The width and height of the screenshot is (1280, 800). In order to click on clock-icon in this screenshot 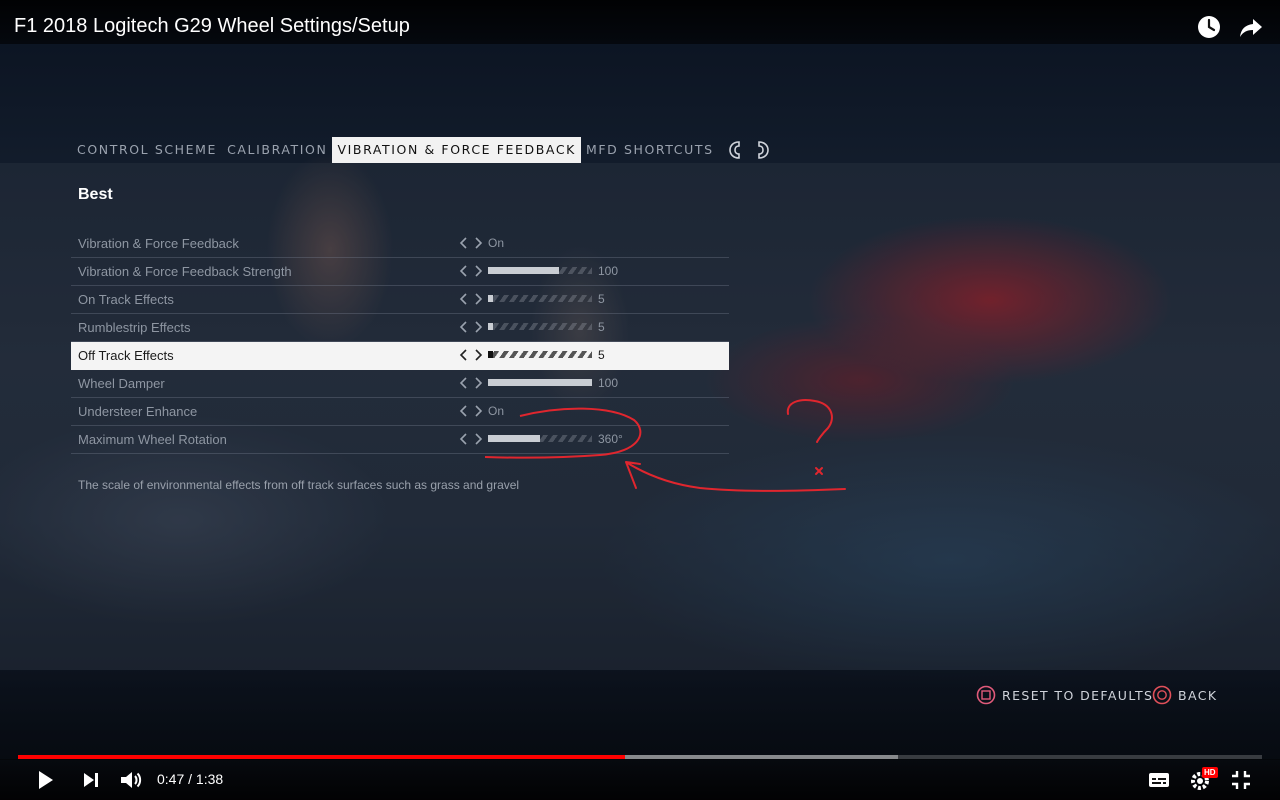, I will do `click(1209, 27)`.